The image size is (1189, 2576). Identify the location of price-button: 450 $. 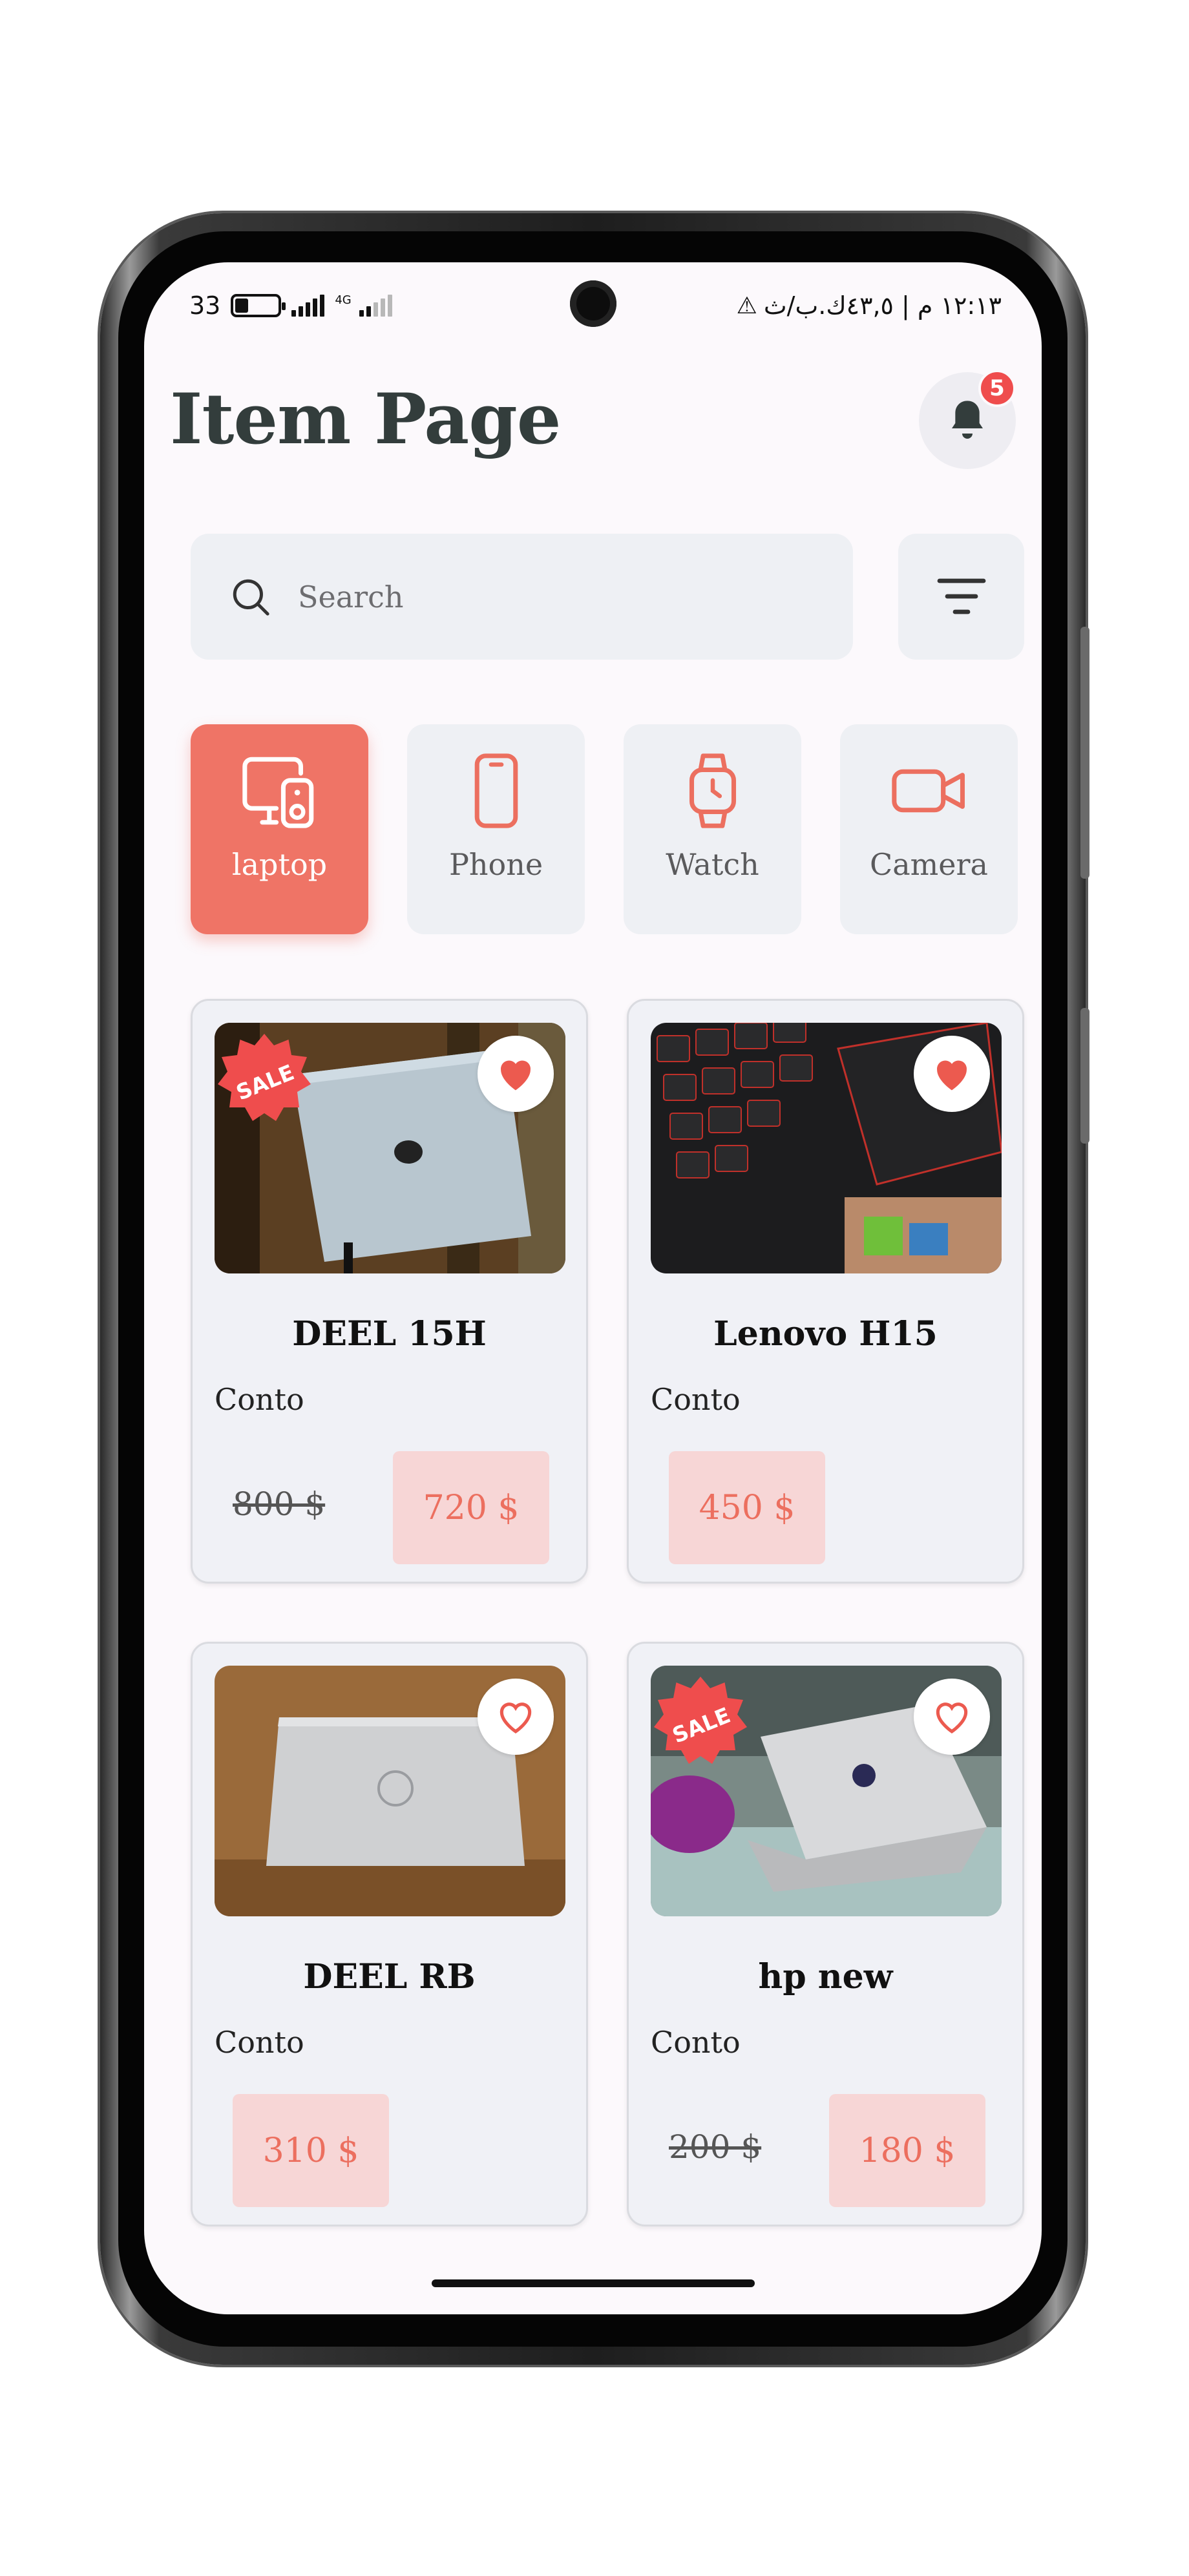
(747, 1507).